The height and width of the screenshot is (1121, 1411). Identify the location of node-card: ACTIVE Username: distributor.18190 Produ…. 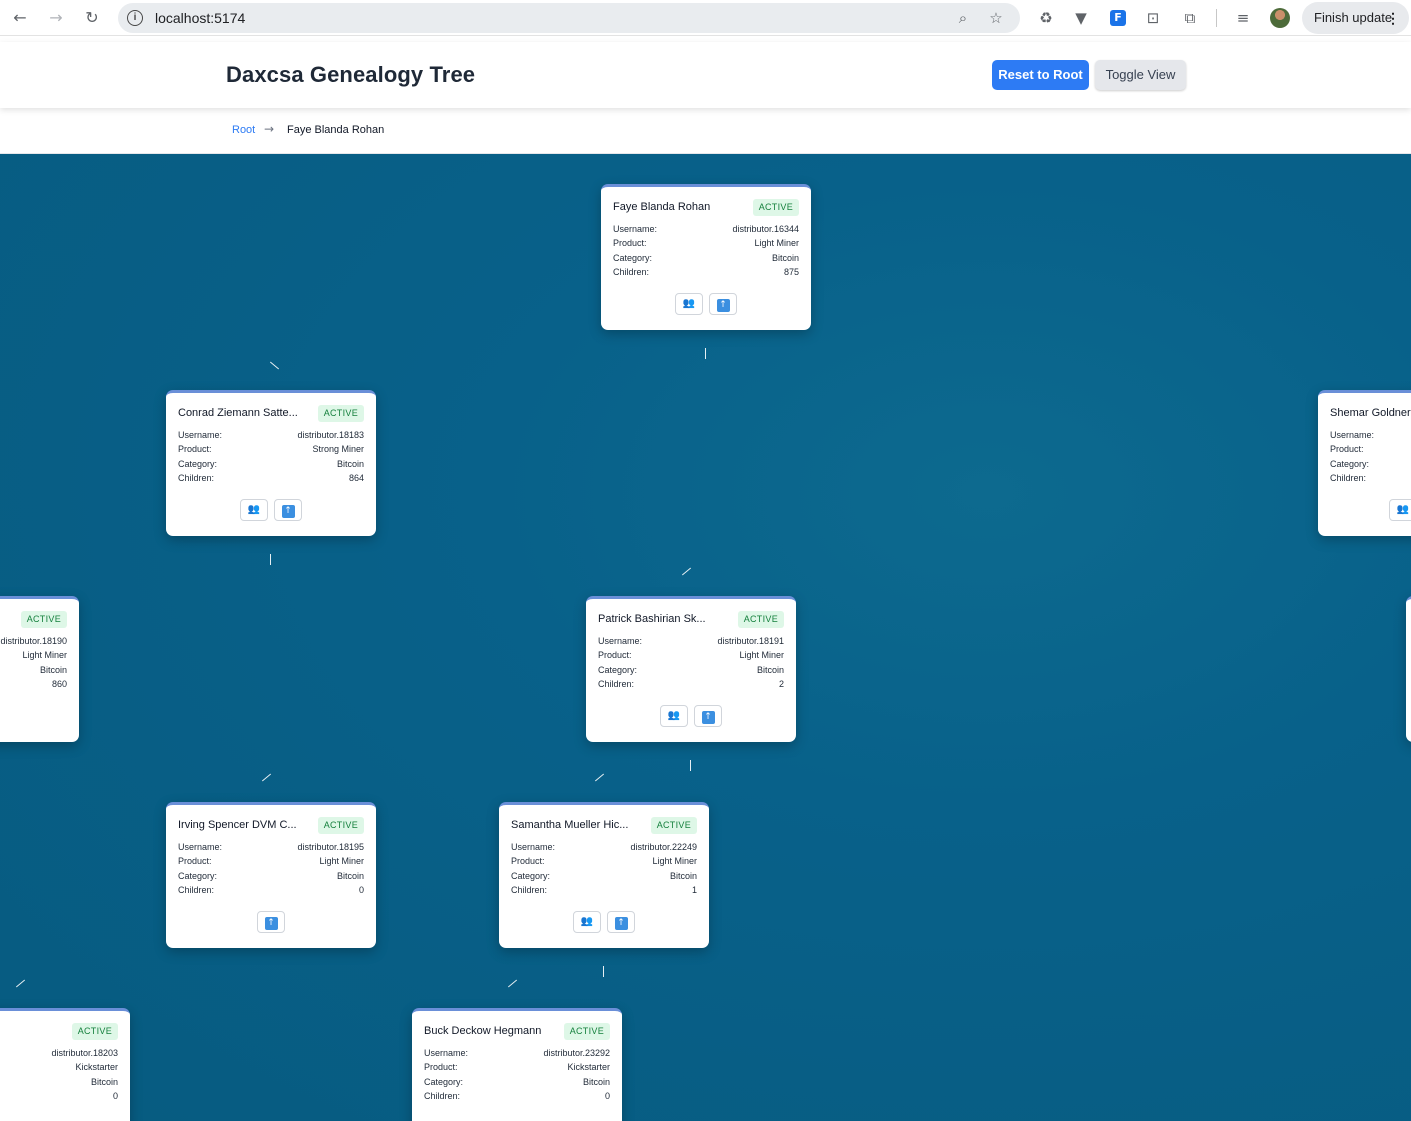
(39, 669).